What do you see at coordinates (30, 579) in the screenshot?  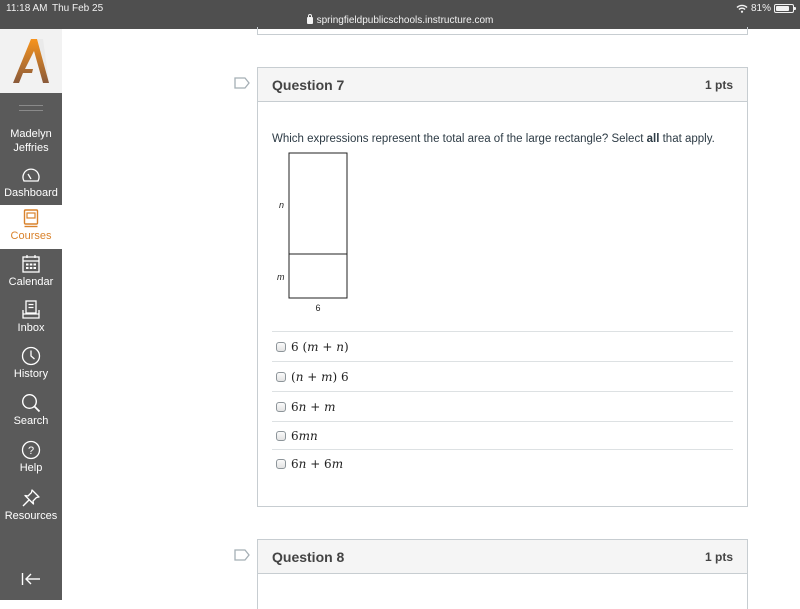 I see `collapse-arrow-icon` at bounding box center [30, 579].